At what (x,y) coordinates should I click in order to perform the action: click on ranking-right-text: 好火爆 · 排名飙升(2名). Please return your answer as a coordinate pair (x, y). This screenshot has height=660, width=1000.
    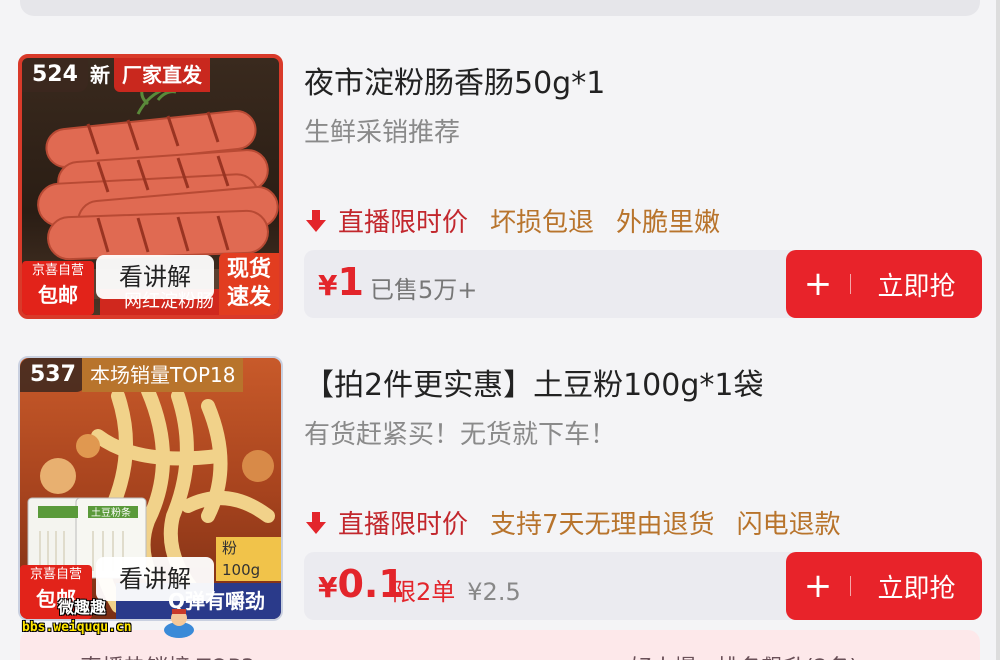
    Looking at the image, I should click on (744, 655).